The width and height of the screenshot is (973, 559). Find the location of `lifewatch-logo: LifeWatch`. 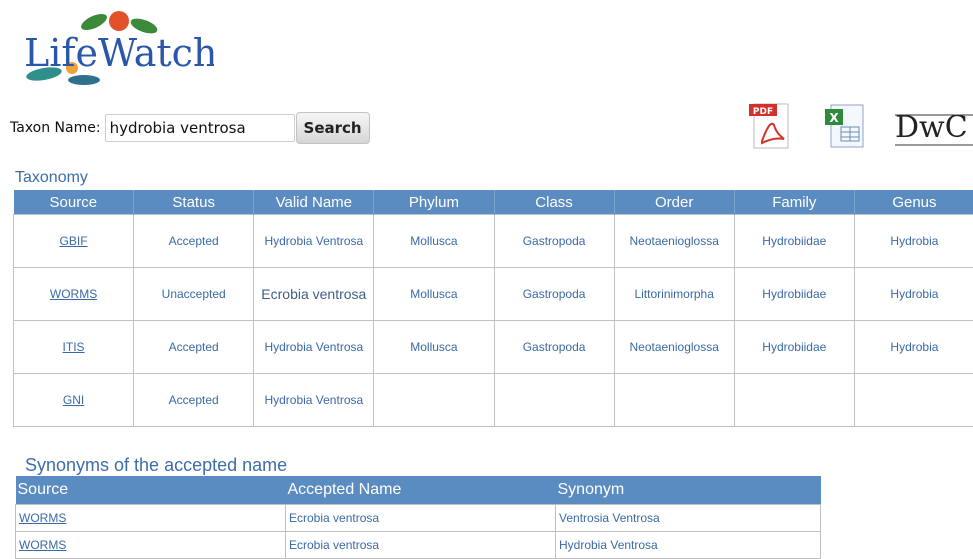

lifewatch-logo: LifeWatch is located at coordinates (114, 48).